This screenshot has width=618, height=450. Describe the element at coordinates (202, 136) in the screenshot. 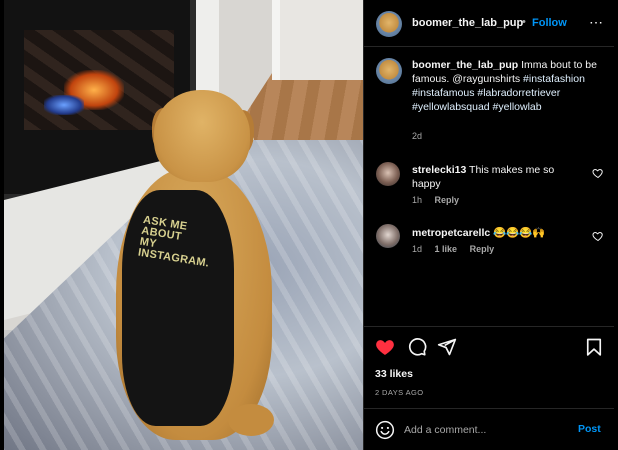

I see `photo-dog-head` at that location.